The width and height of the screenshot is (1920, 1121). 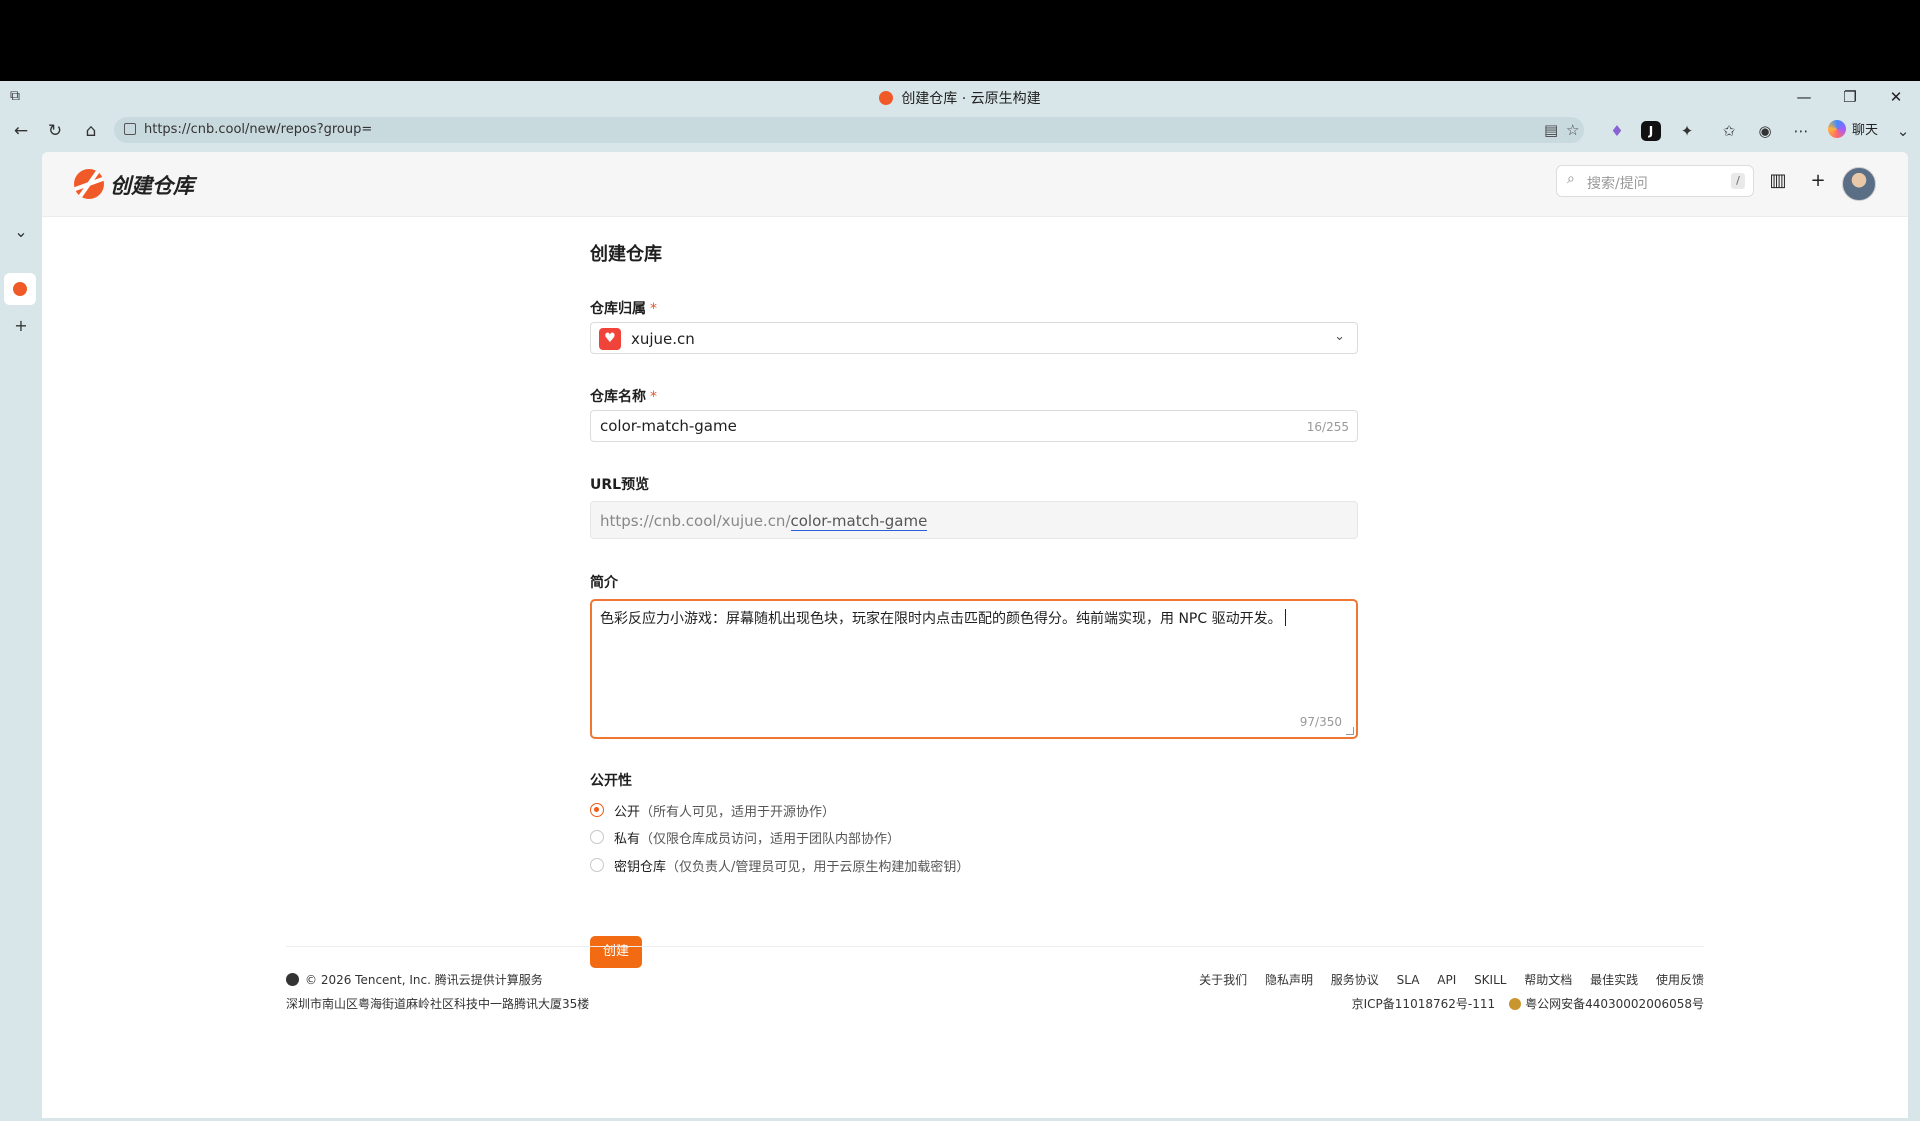 What do you see at coordinates (21, 131) in the screenshot?
I see `back-icon: ←` at bounding box center [21, 131].